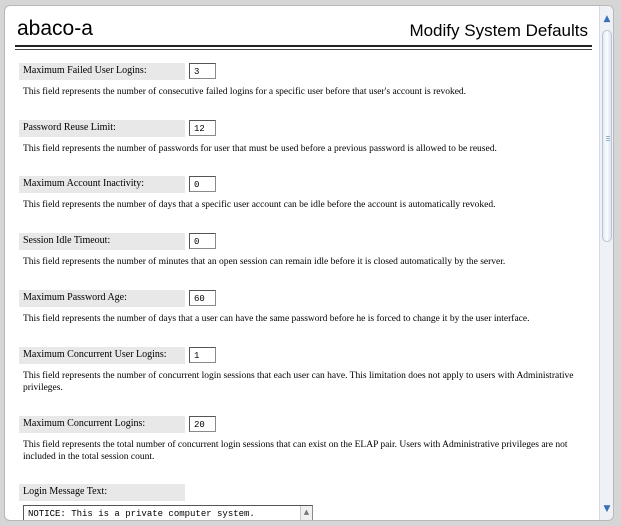  What do you see at coordinates (606, 509) in the screenshot?
I see `scroll-down-icon: ▼` at bounding box center [606, 509].